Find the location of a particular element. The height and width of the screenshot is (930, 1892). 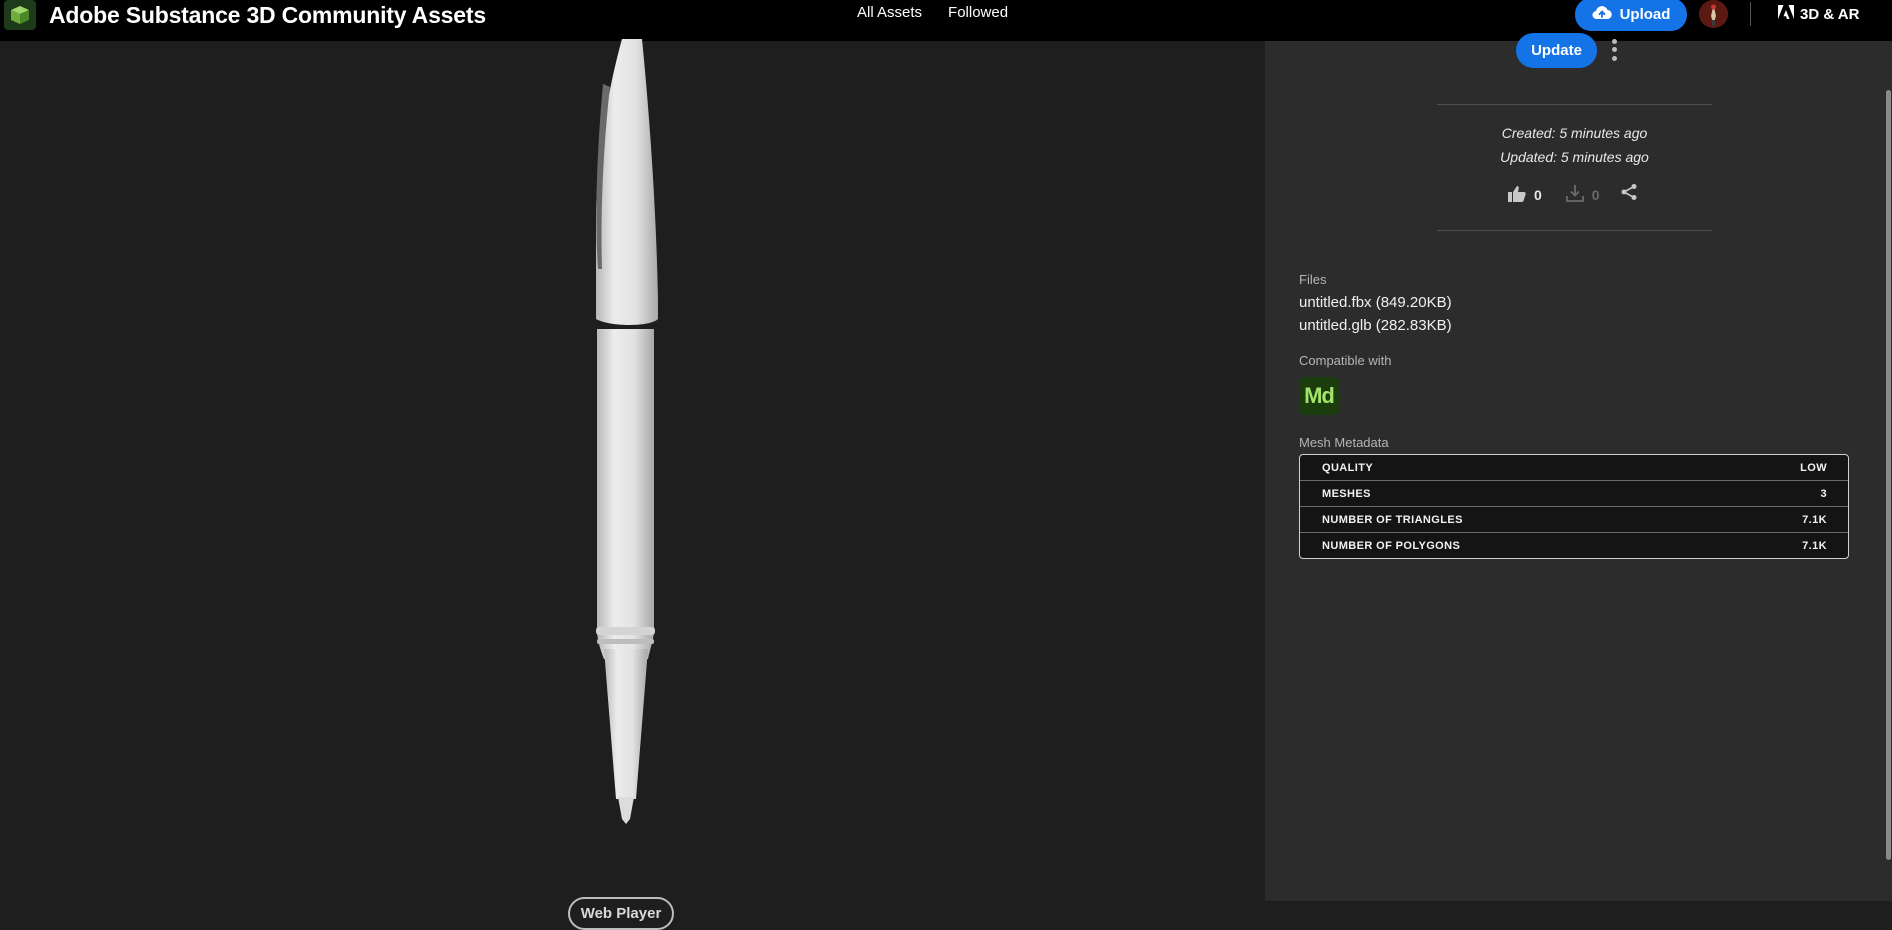

nav-all-assets: All Assets is located at coordinates (889, 12).